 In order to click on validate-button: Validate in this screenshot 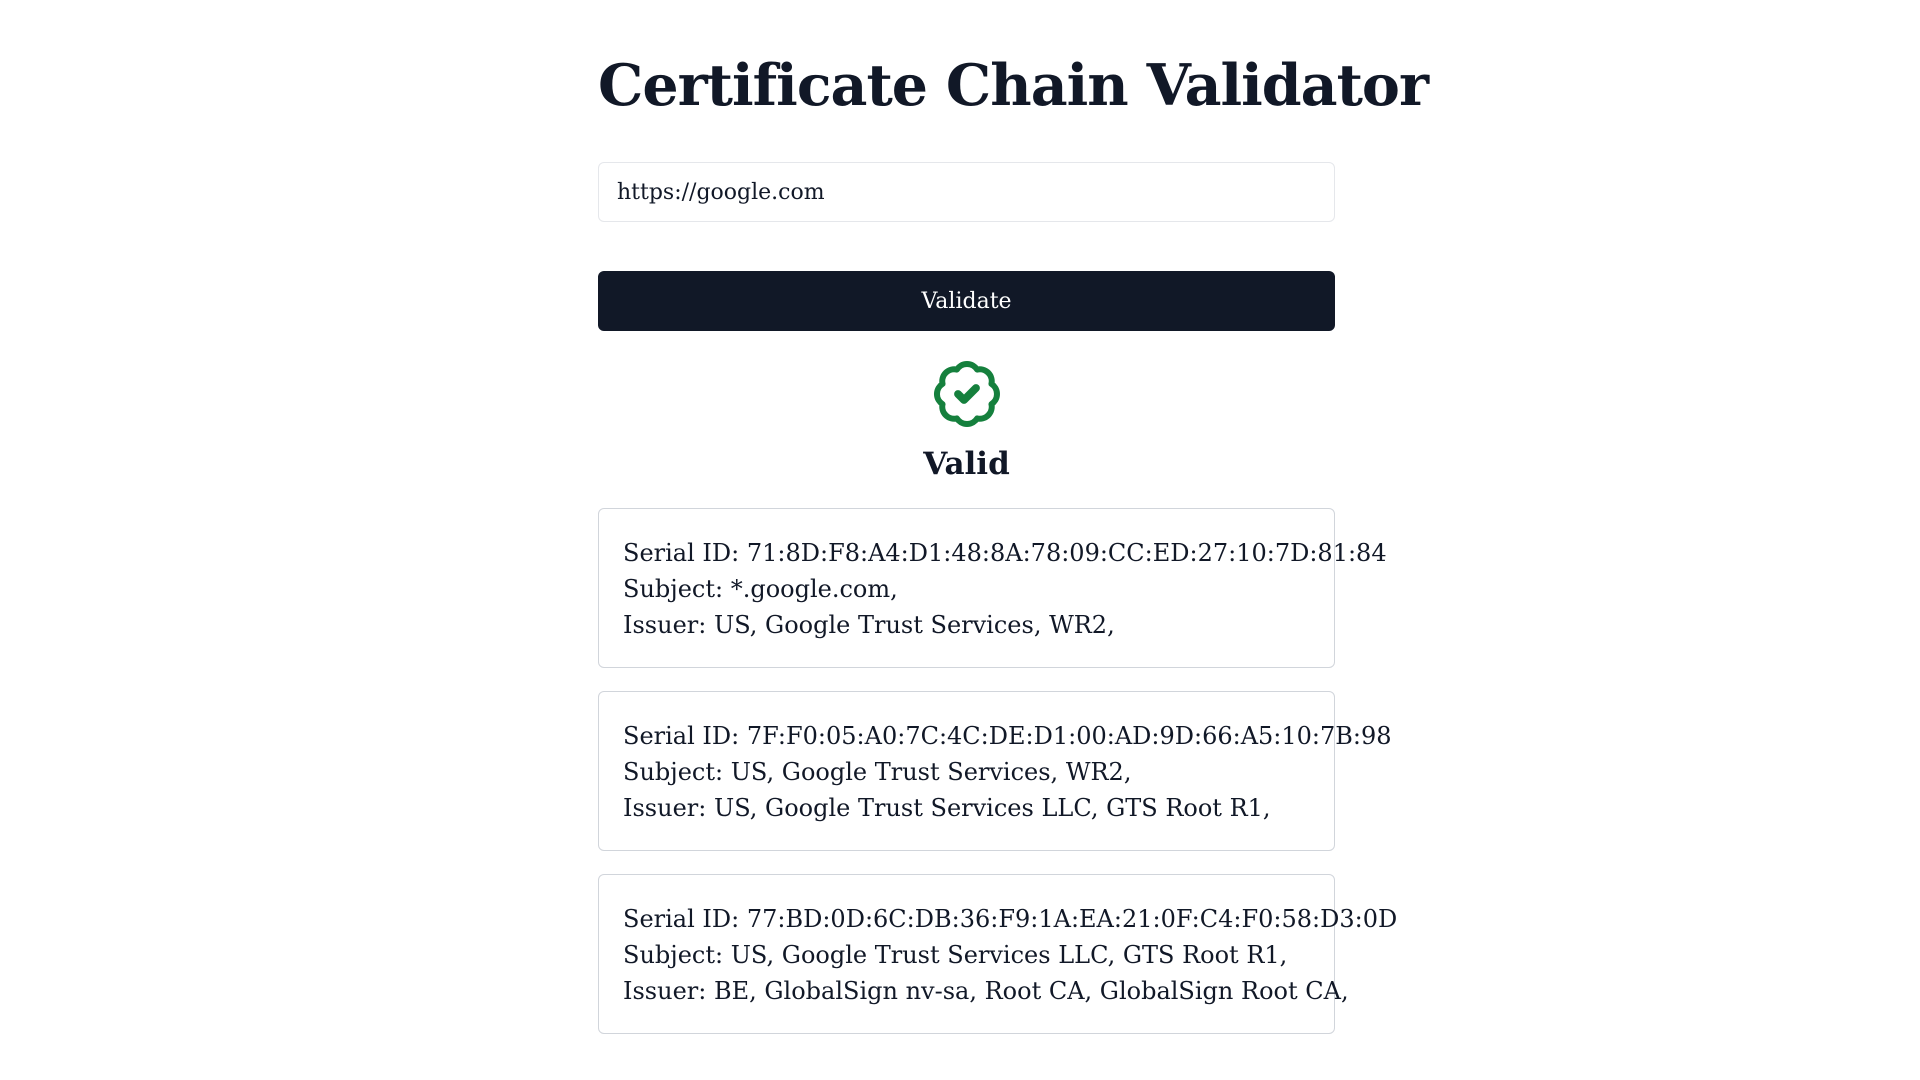, I will do `click(966, 301)`.